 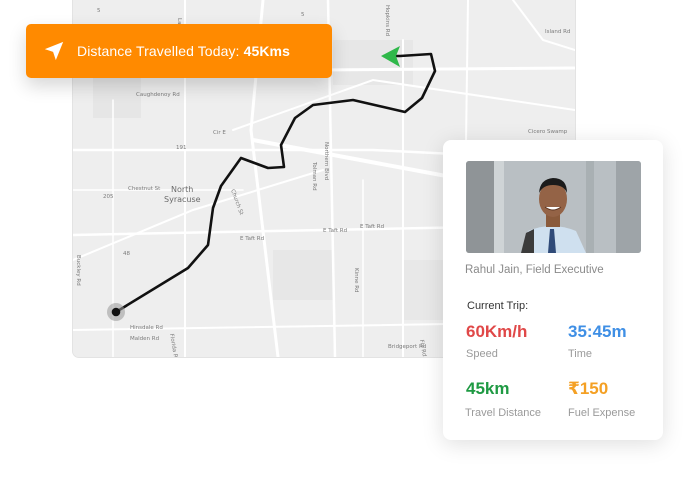 What do you see at coordinates (182, 199) in the screenshot?
I see `svg-text: Syracuse` at bounding box center [182, 199].